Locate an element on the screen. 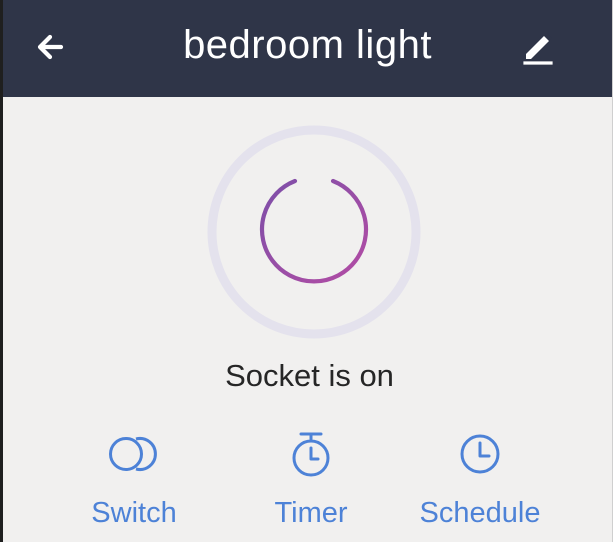 The height and width of the screenshot is (542, 613). edit-button is located at coordinates (537, 49).